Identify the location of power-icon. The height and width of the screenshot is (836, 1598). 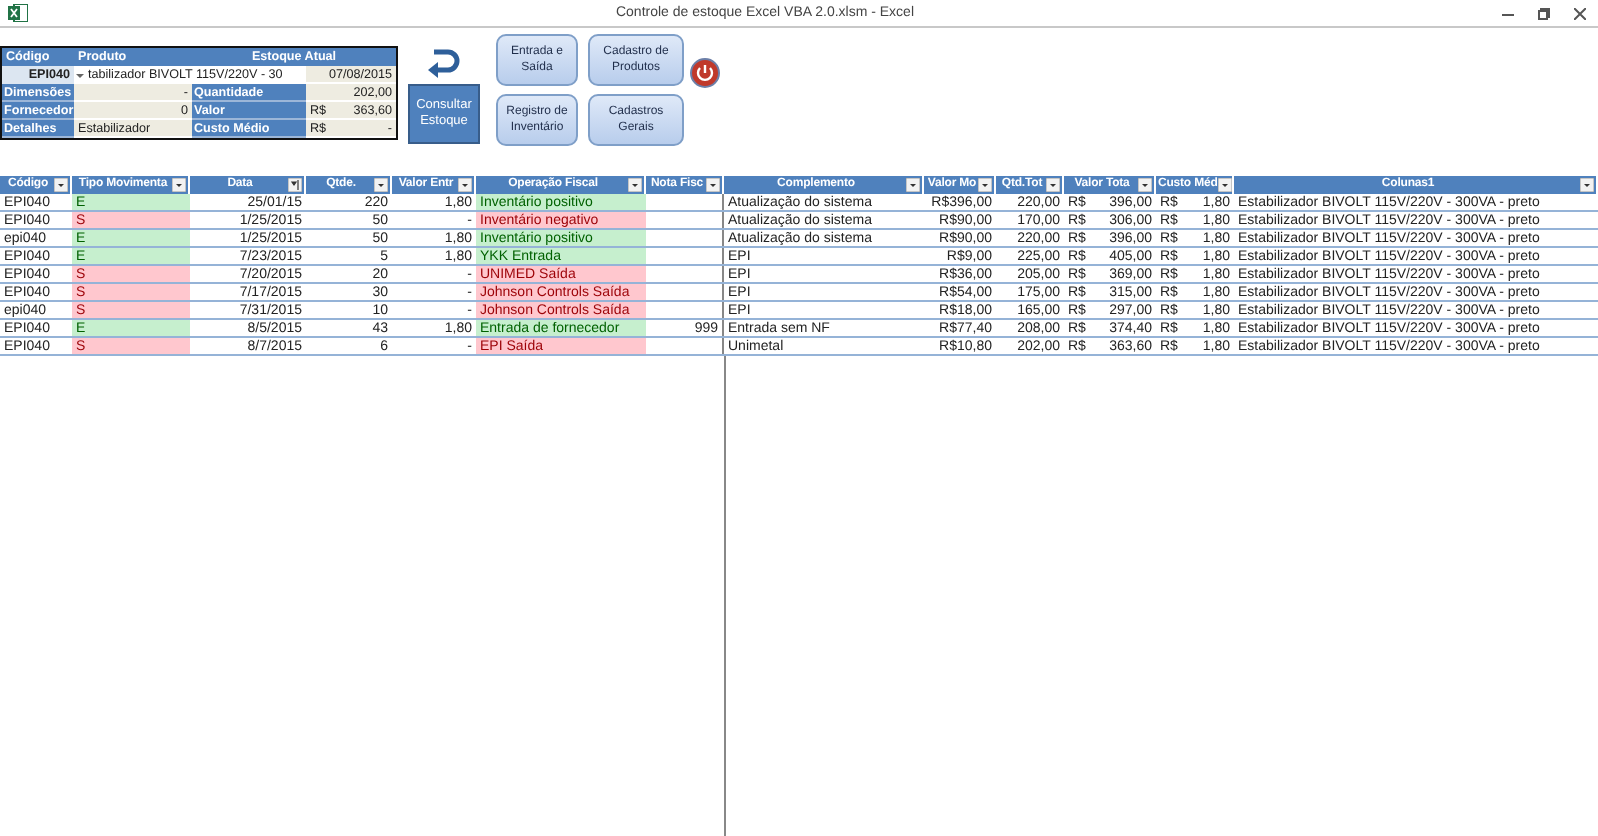
(705, 73).